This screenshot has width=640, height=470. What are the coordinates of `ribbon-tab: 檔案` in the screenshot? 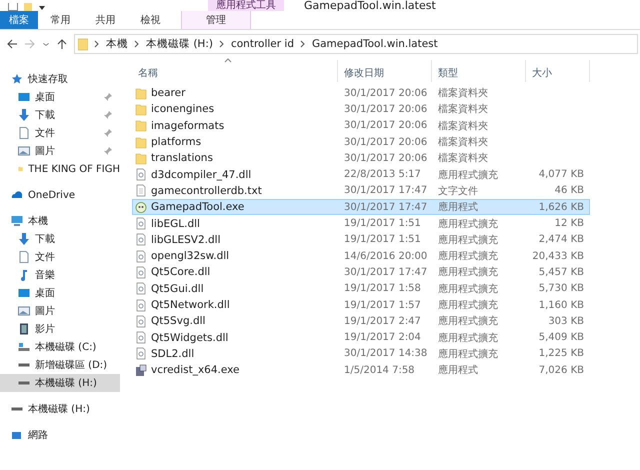 It's located at (19, 20).